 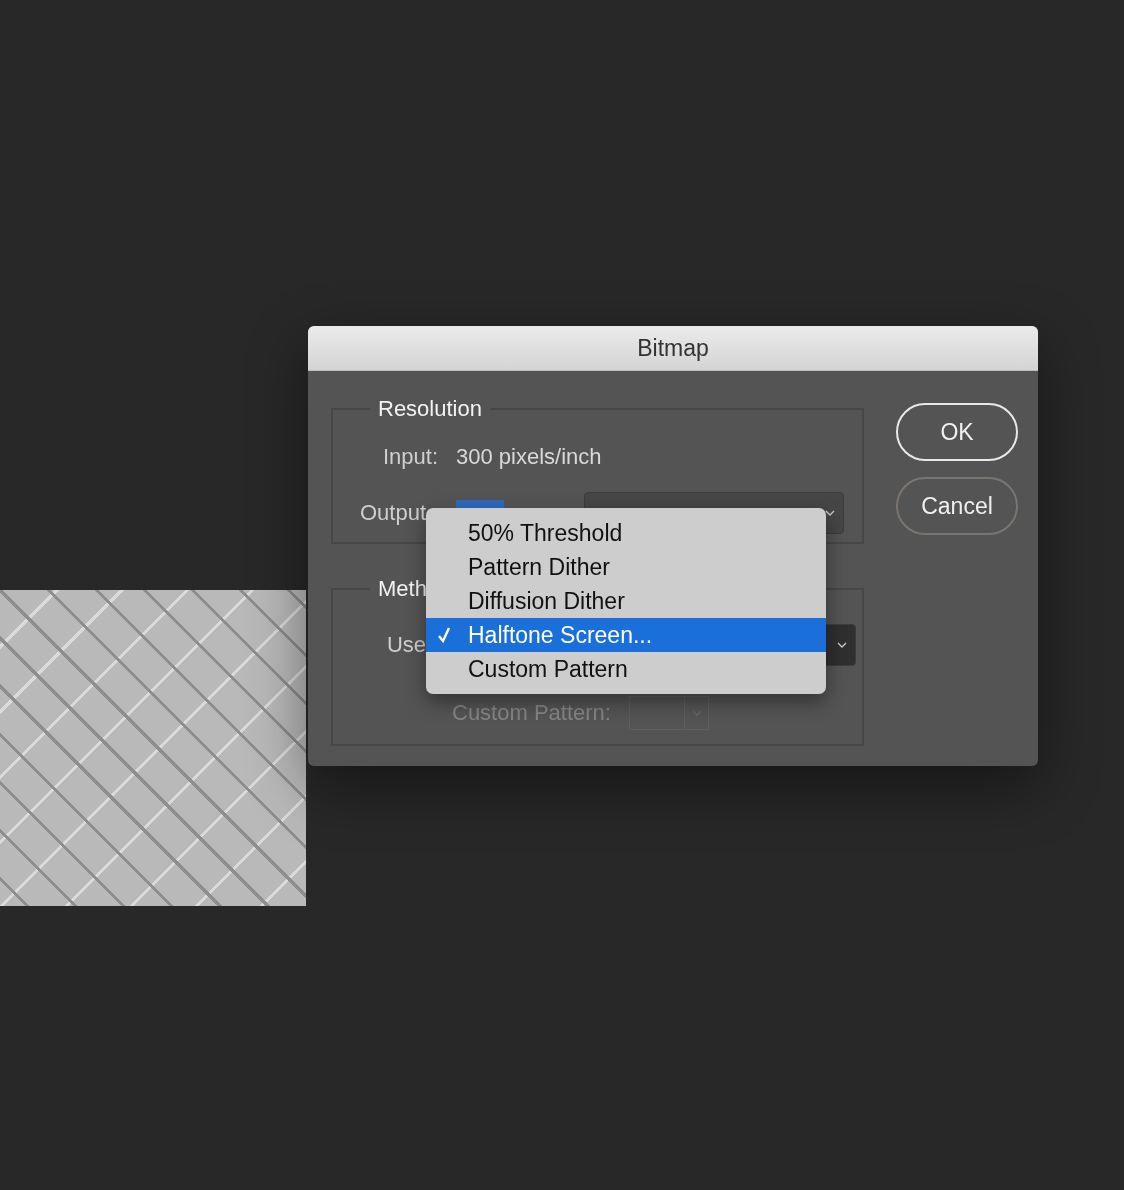 What do you see at coordinates (957, 432) in the screenshot?
I see `dialog-button: OK` at bounding box center [957, 432].